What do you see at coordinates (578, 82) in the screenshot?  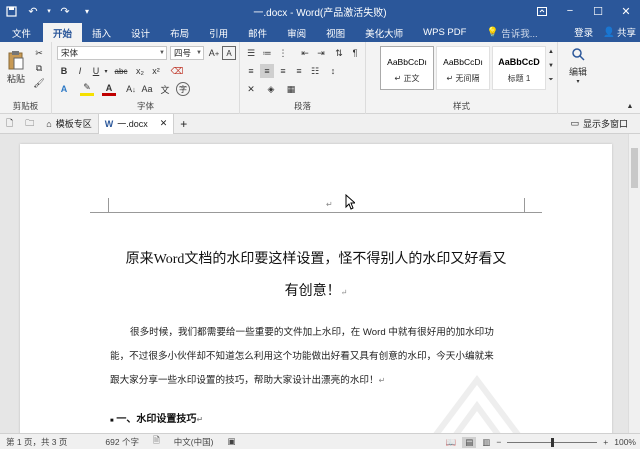 I see `chevron-down-icon: ▾` at bounding box center [578, 82].